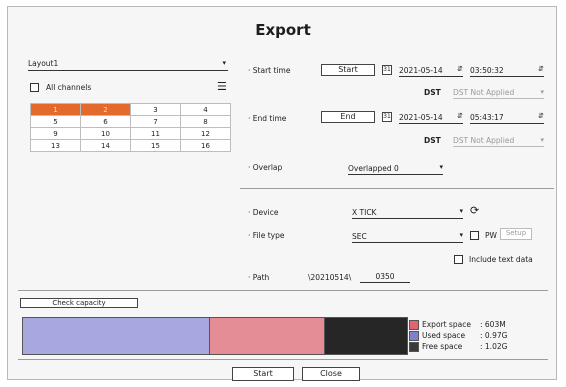  I want to click on all-channels-label: All channels, so click(69, 87).